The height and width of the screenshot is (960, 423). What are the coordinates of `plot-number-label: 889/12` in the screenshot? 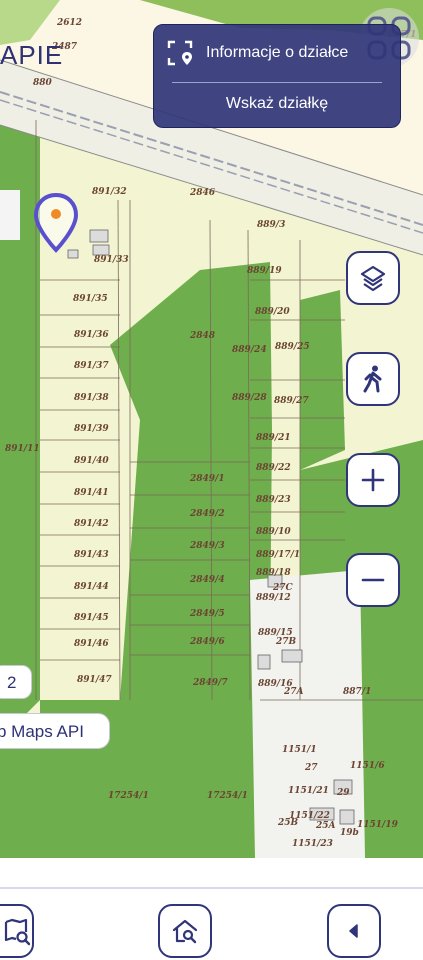 It's located at (273, 598).